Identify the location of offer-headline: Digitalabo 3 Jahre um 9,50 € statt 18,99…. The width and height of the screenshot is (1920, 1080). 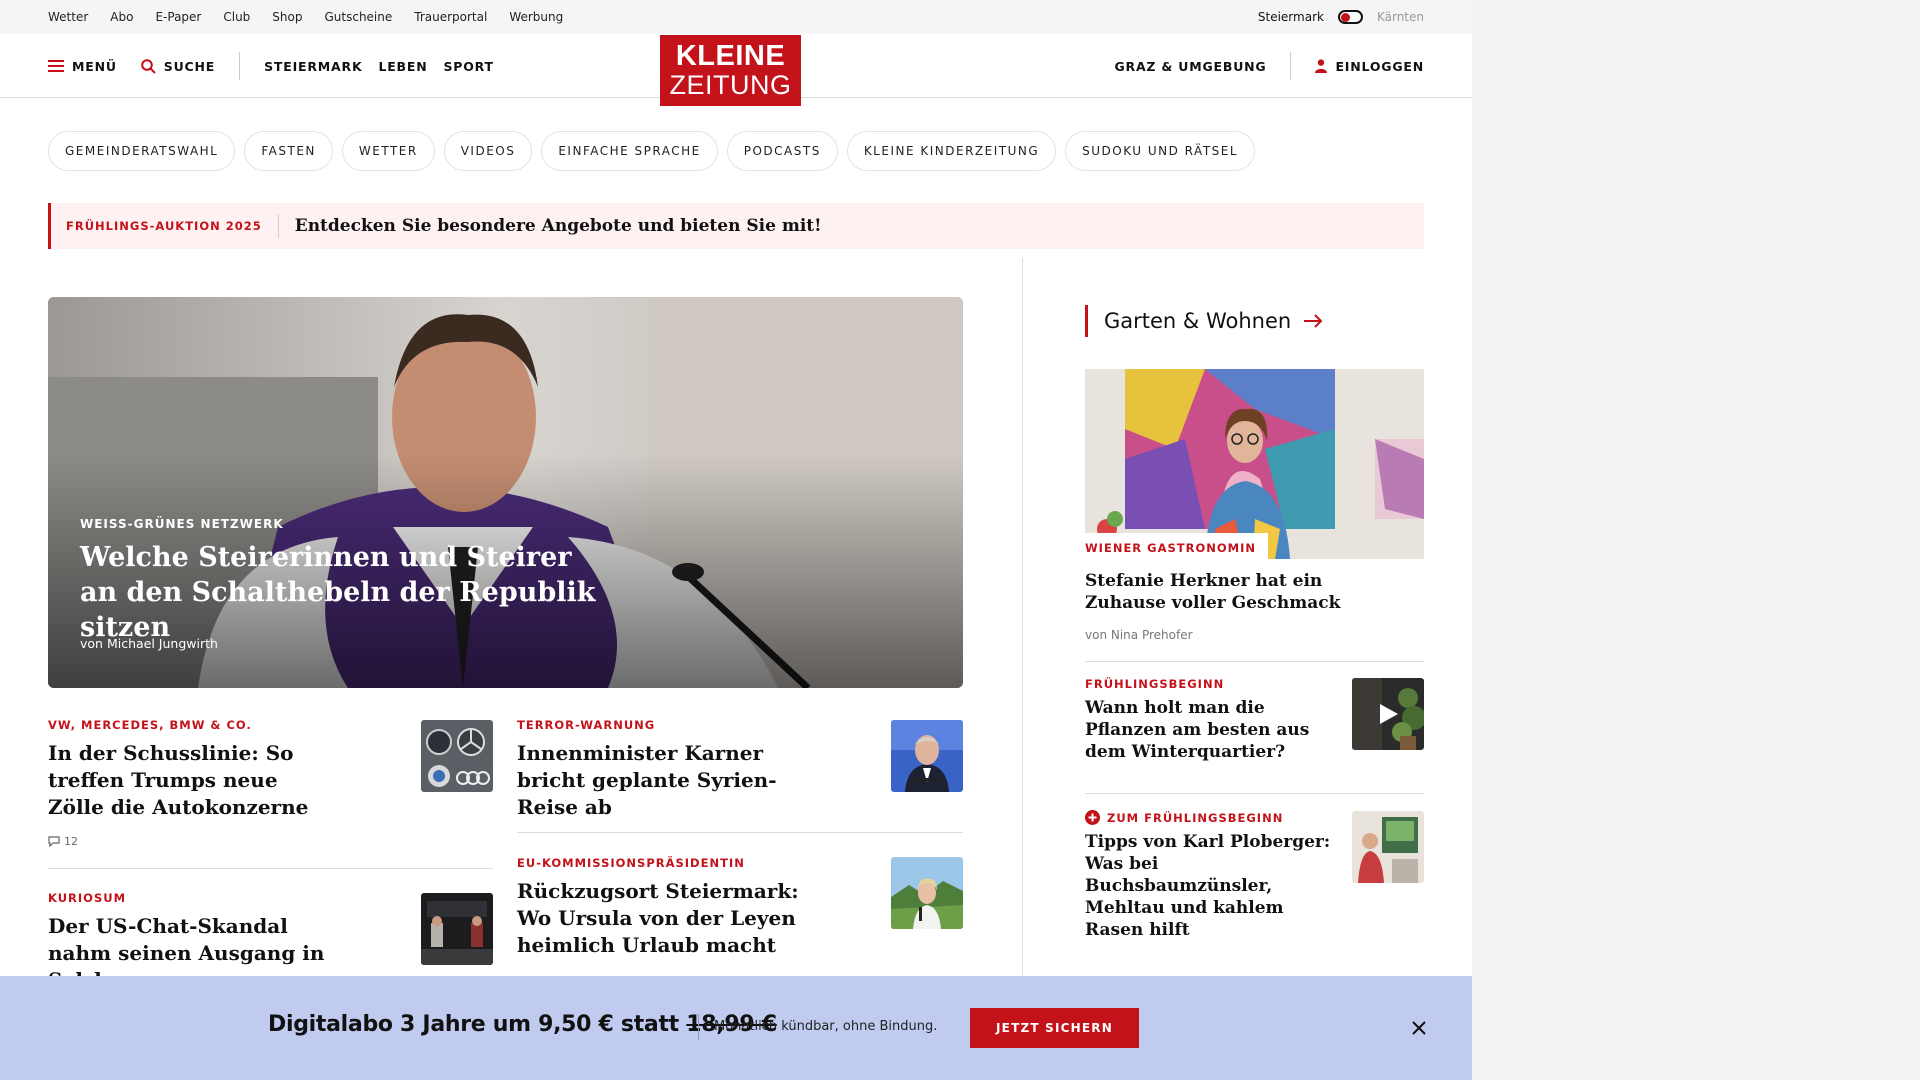
(522, 1024).